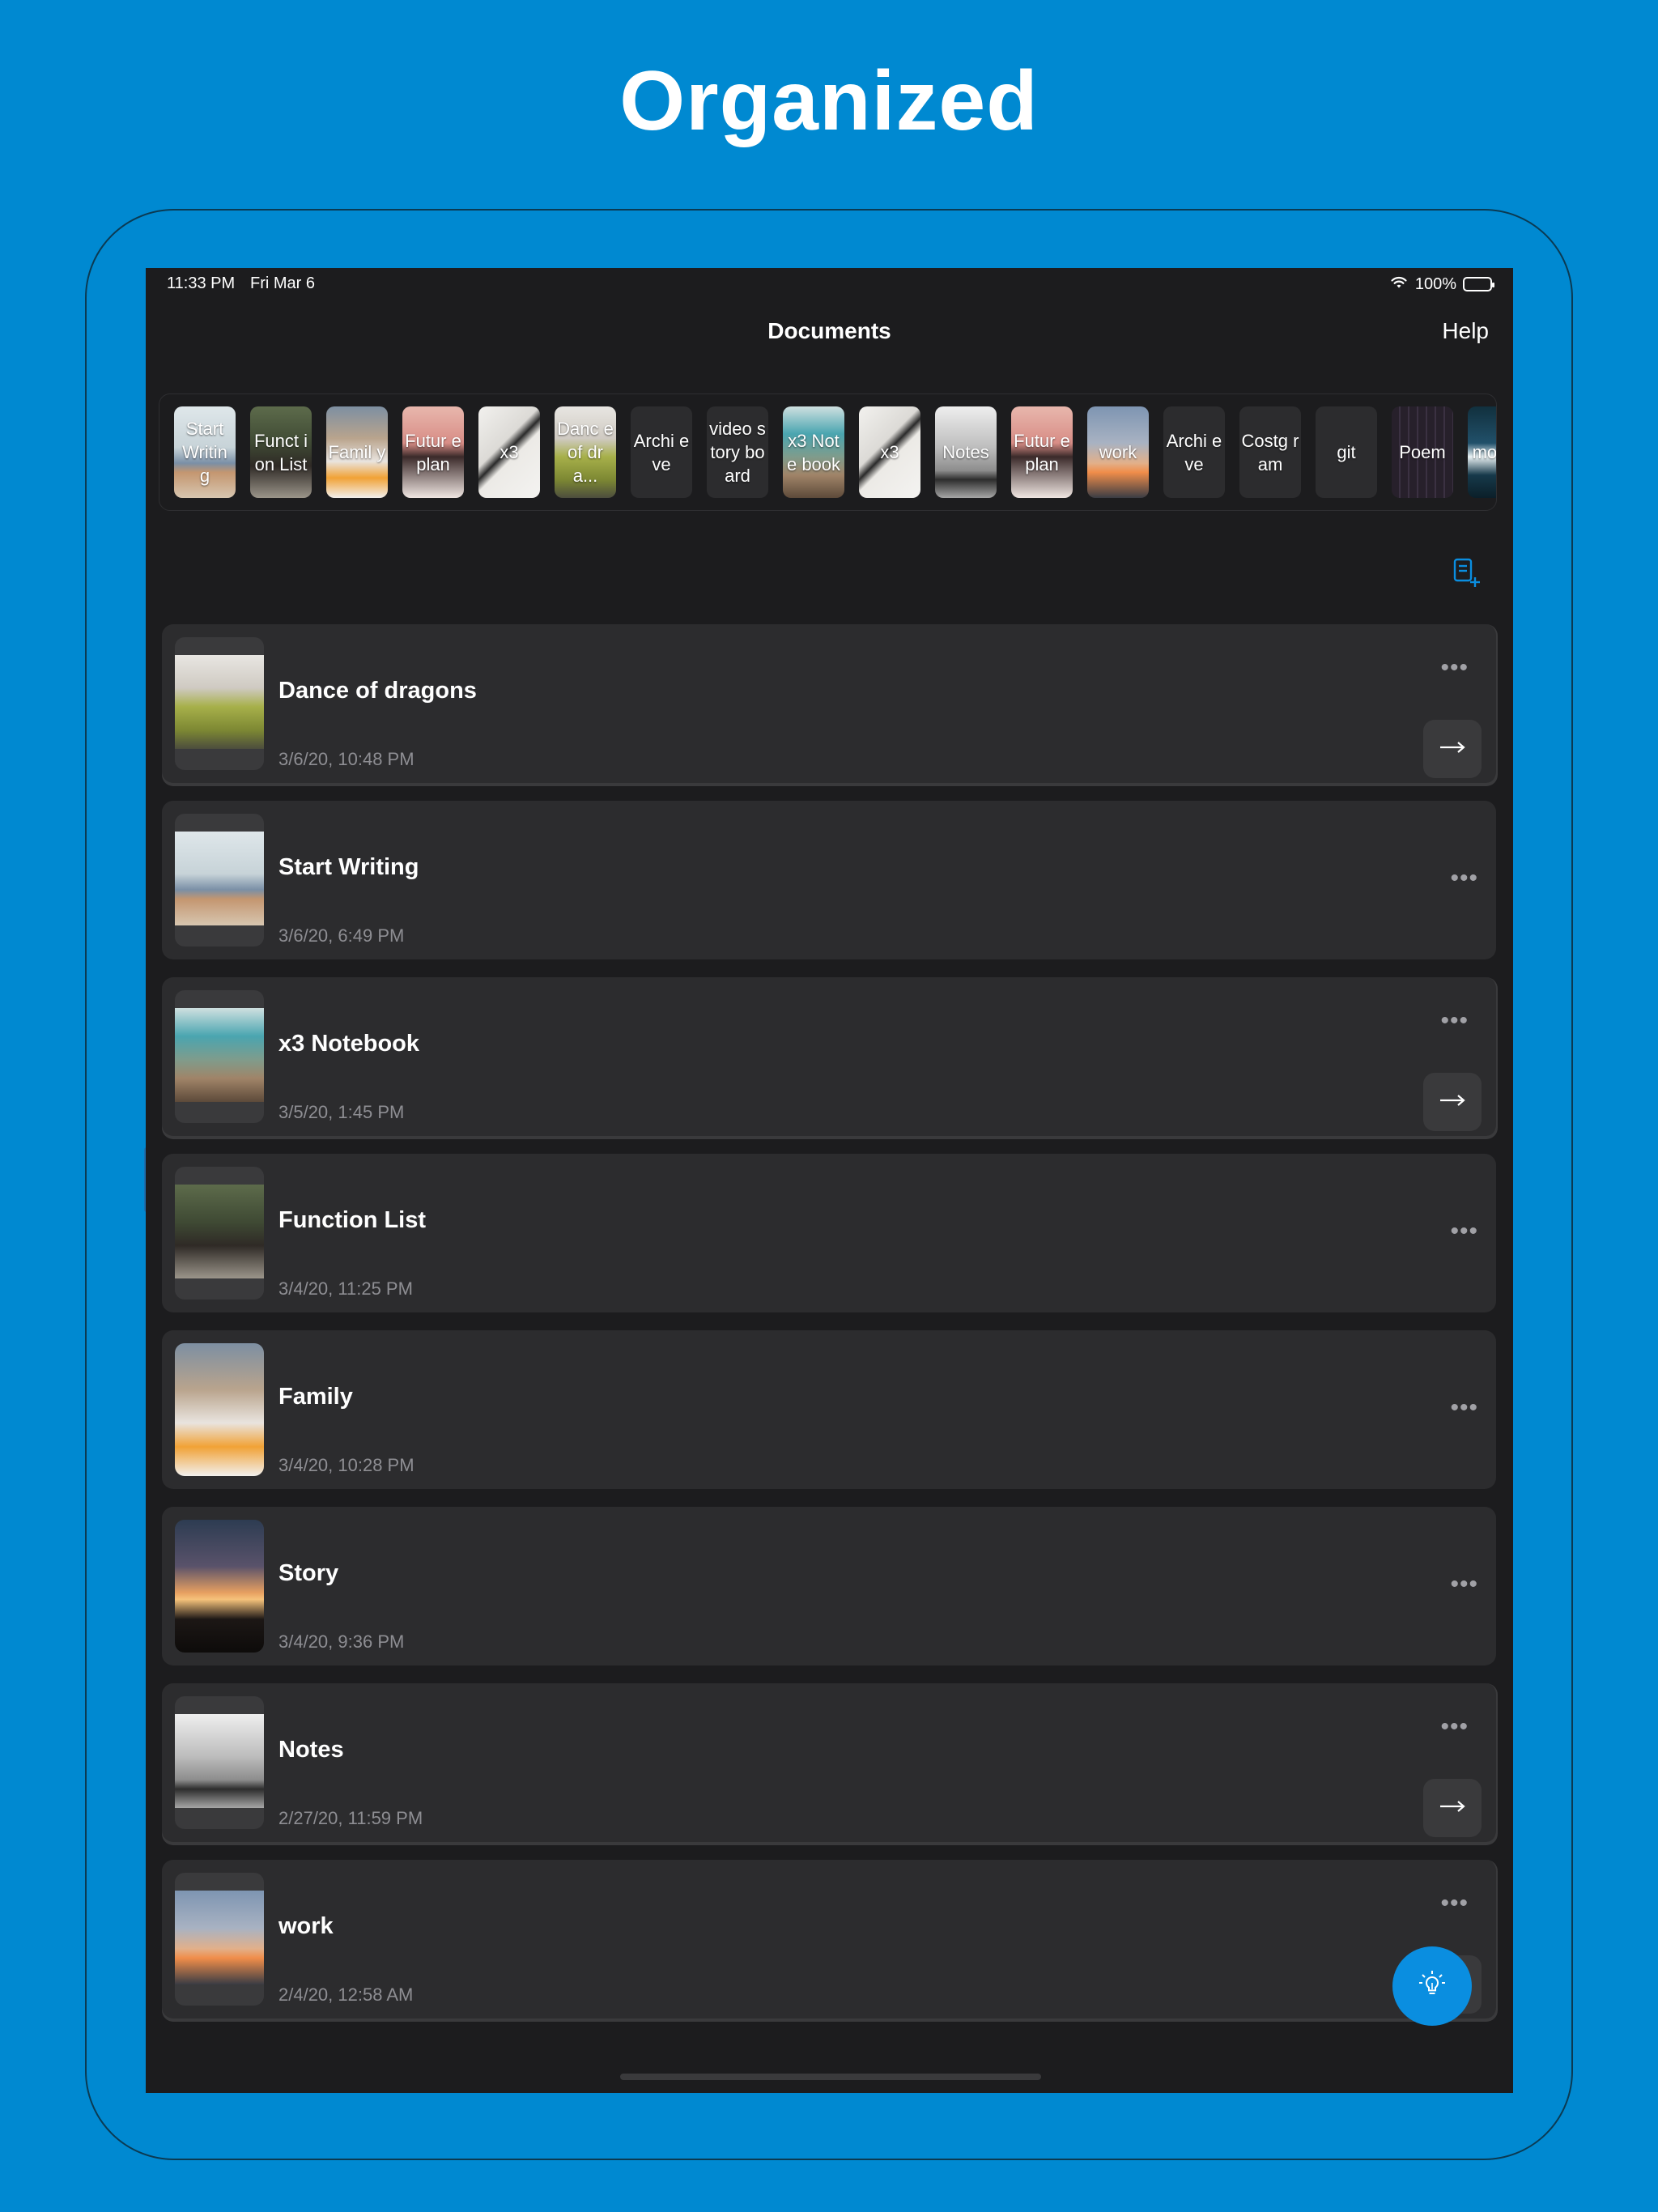  What do you see at coordinates (346, 1465) in the screenshot?
I see `document-date: 3/4/20, 10:28 PM` at bounding box center [346, 1465].